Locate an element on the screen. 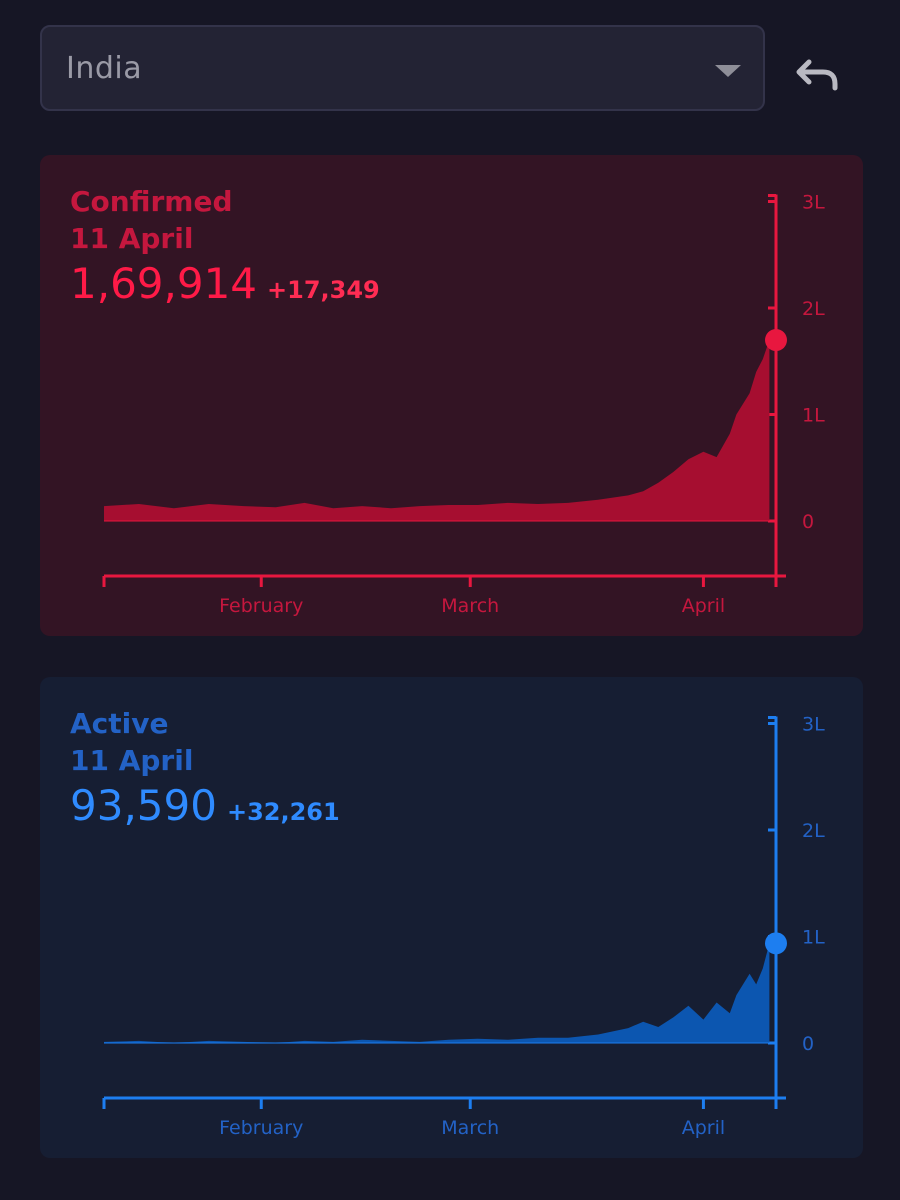  chevron-down-icon is located at coordinates (728, 71).